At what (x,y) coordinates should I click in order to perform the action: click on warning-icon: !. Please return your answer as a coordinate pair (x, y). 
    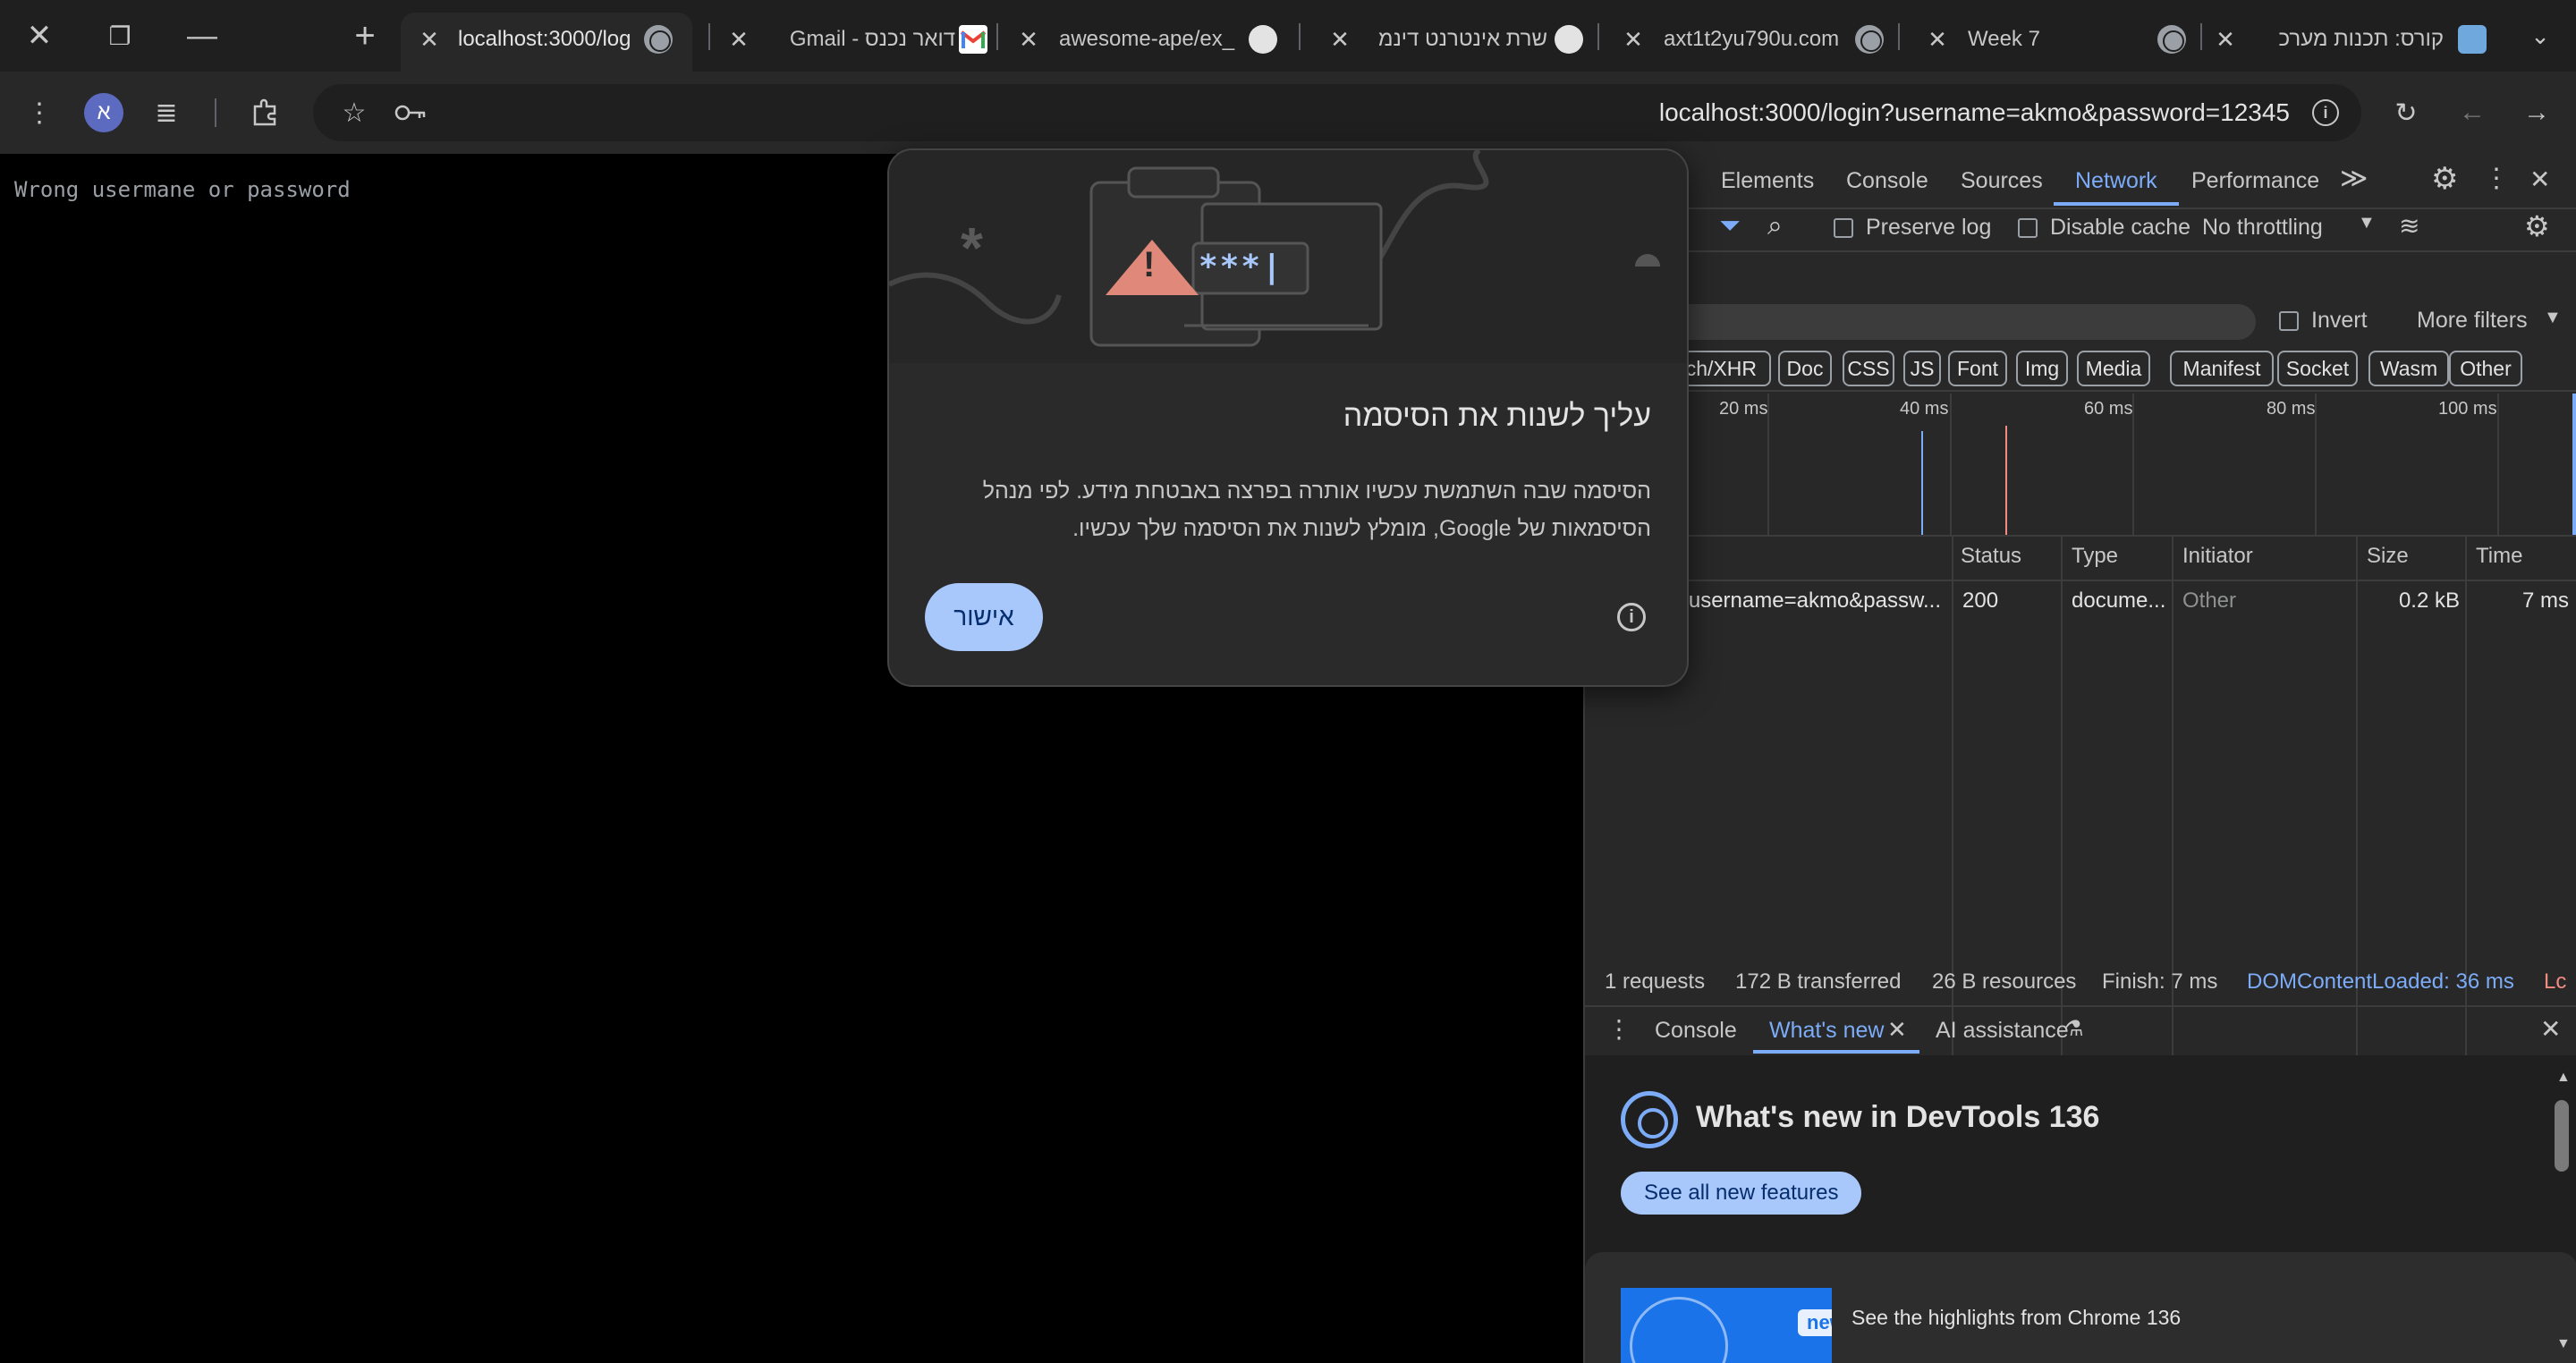
    Looking at the image, I should click on (1149, 264).